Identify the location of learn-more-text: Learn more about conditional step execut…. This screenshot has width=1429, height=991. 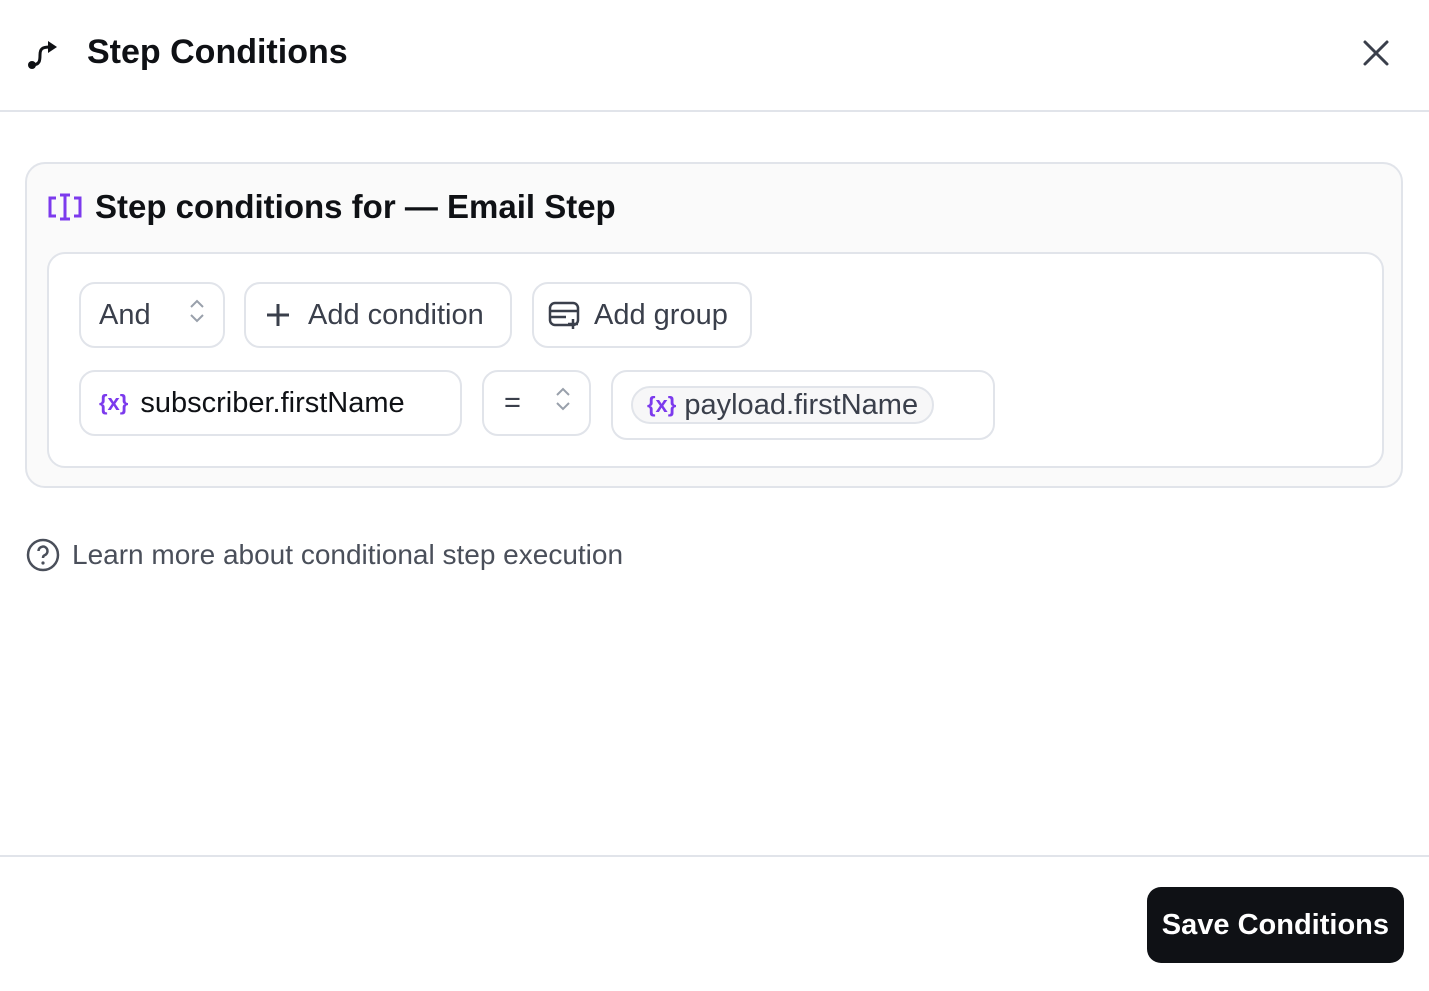
(348, 554).